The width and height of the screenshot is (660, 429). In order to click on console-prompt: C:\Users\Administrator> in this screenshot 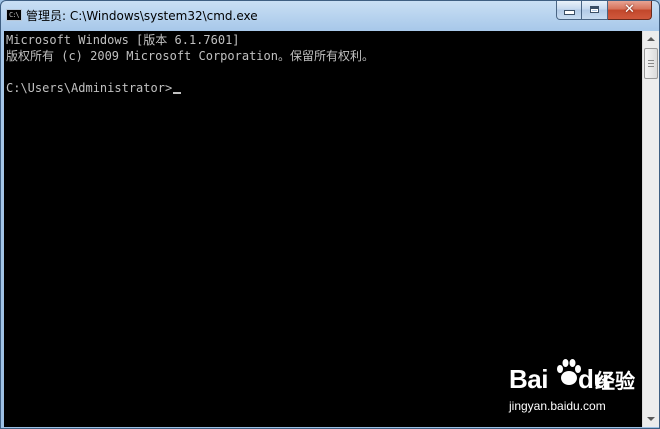, I will do `click(89, 88)`.